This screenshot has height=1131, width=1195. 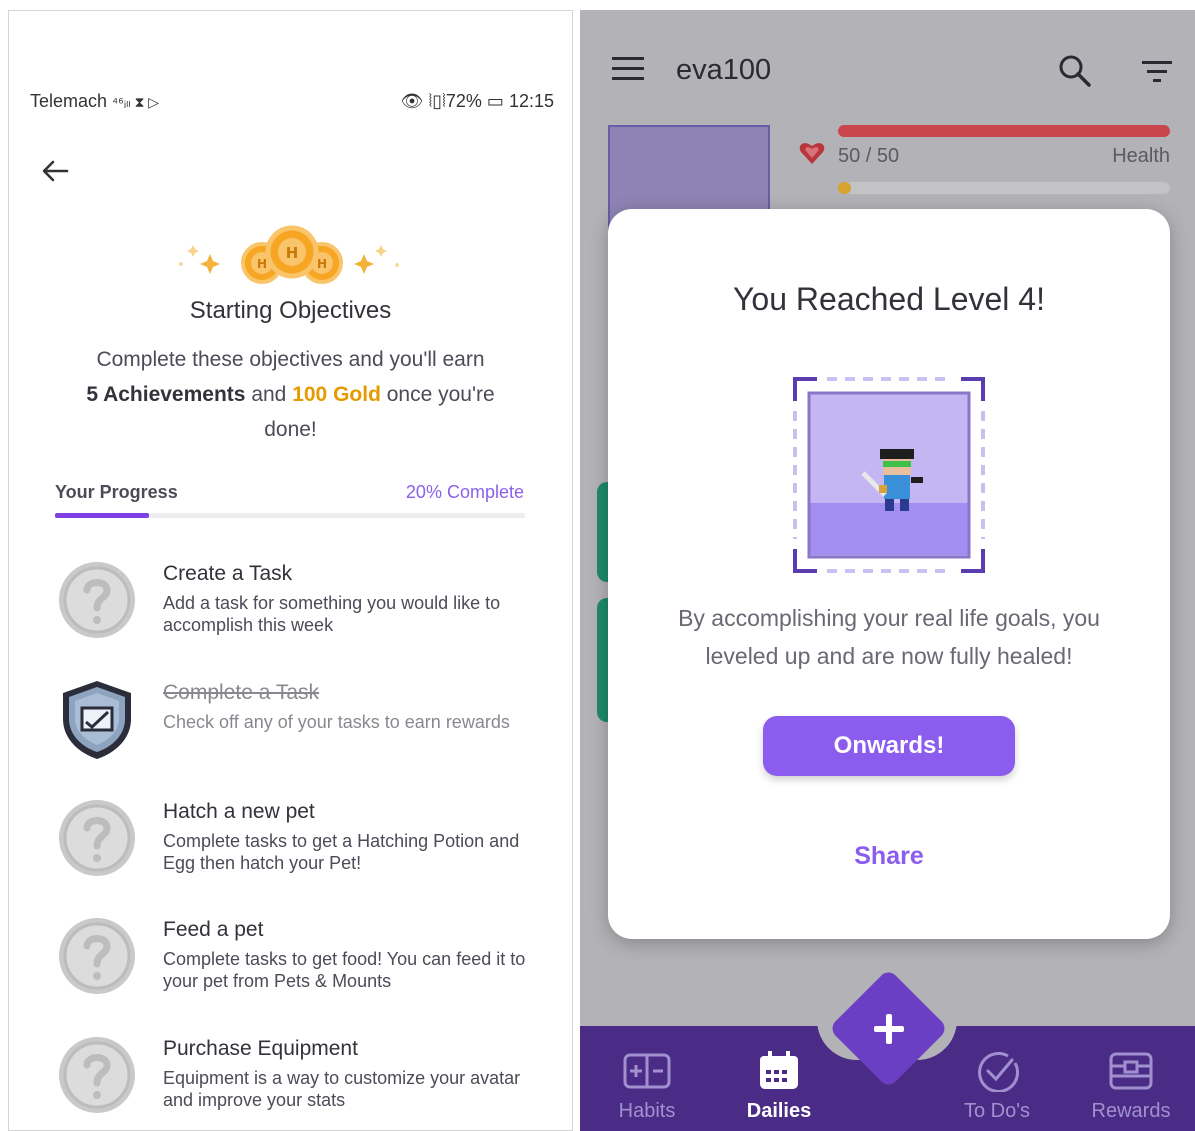 I want to click on search-icon, so click(x=1075, y=71).